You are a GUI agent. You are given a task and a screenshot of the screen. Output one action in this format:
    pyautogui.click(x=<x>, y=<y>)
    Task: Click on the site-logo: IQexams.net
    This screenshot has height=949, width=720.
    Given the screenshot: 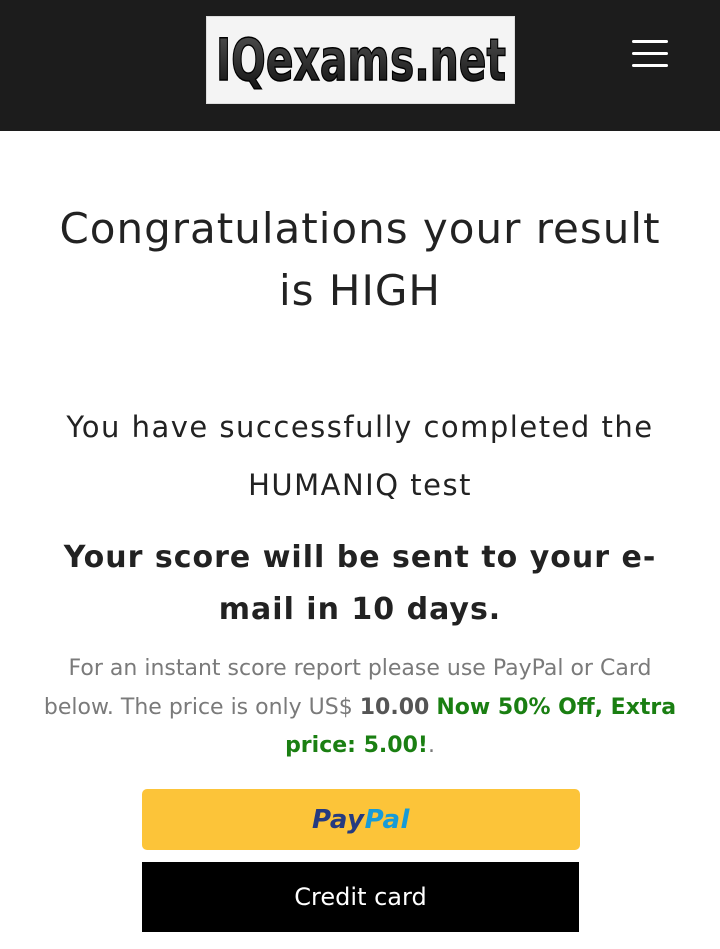 What is the action you would take?
    pyautogui.click(x=360, y=60)
    